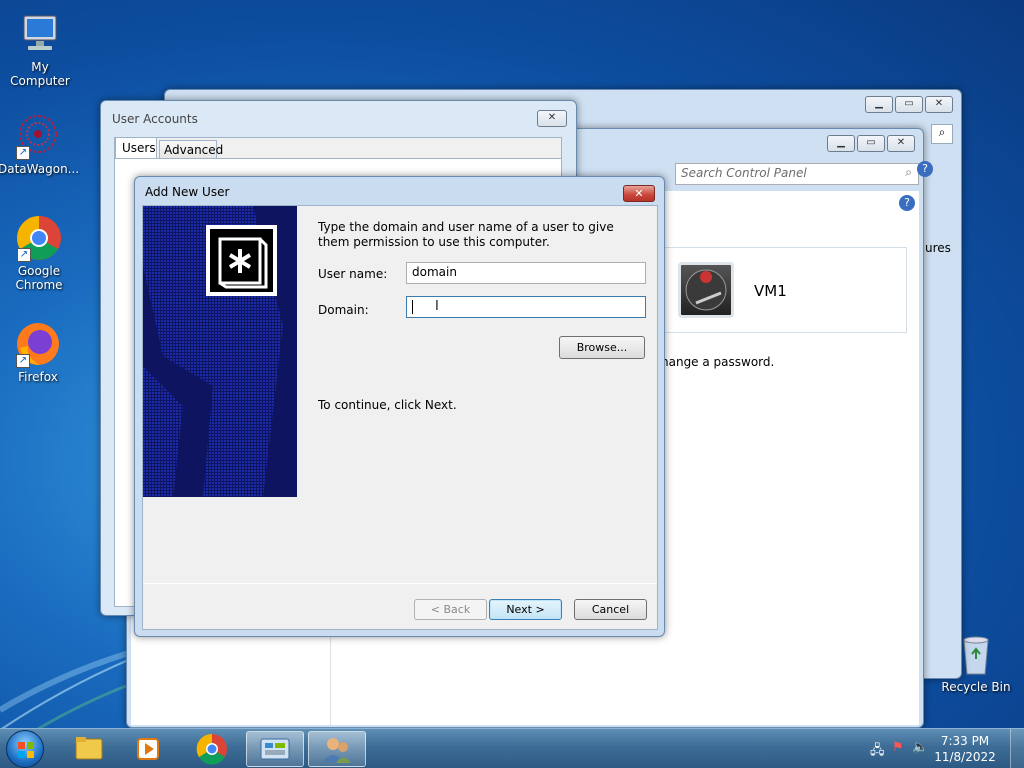 This screenshot has height=768, width=1024. Describe the element at coordinates (40, 34) in the screenshot. I see `computer-icon` at that location.